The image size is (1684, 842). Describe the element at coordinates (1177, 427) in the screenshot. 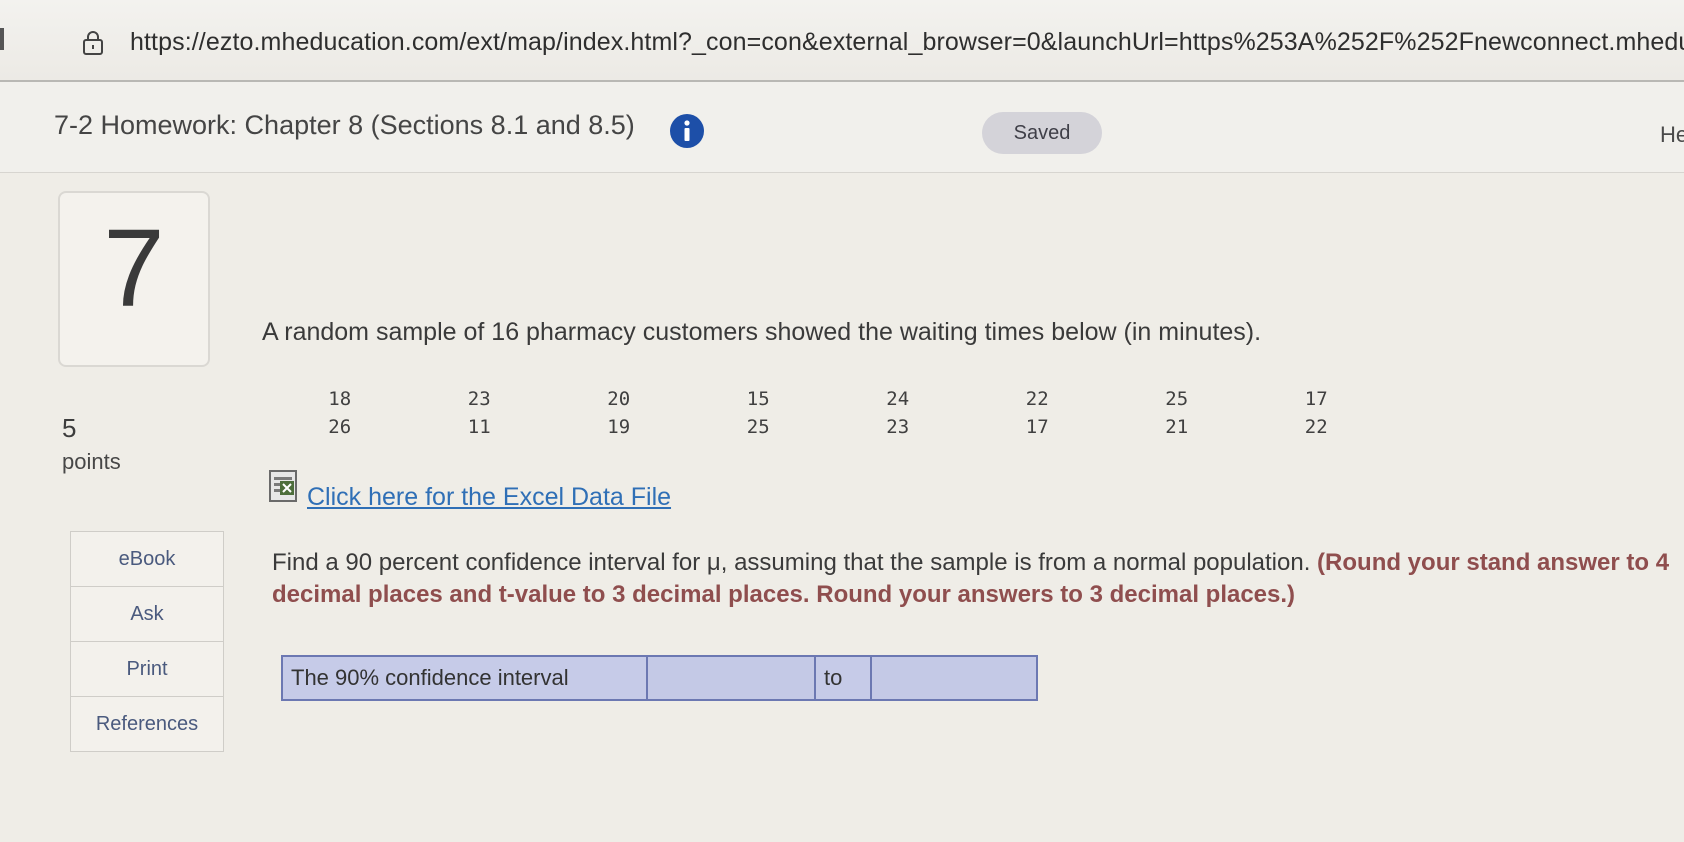

I see `table-cell: 21` at that location.